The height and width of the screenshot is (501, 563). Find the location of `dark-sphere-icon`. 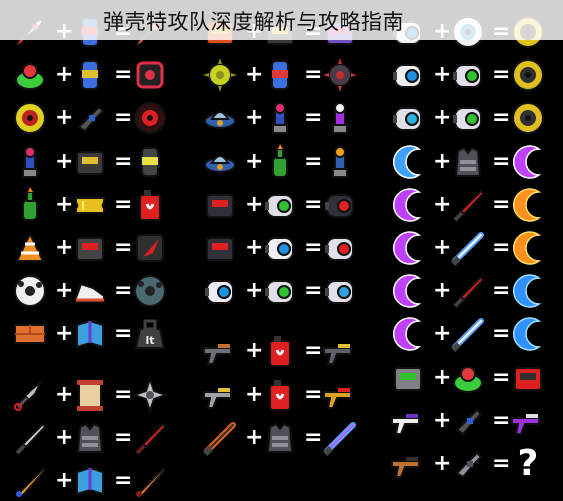

dark-sphere-icon is located at coordinates (150, 291).